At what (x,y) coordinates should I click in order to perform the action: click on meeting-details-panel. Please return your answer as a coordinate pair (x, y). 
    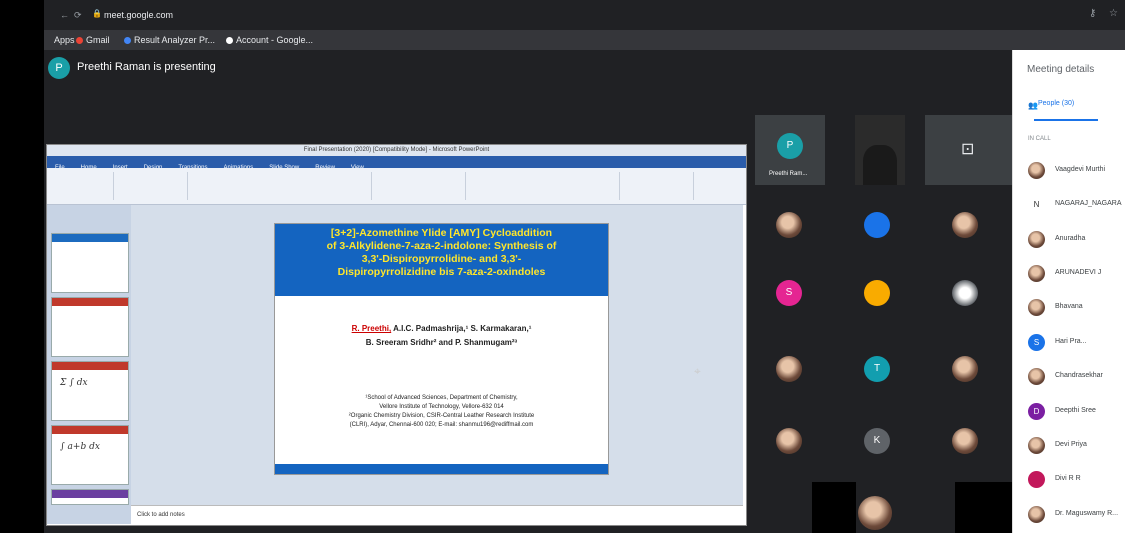
    Looking at the image, I should click on (1068, 291).